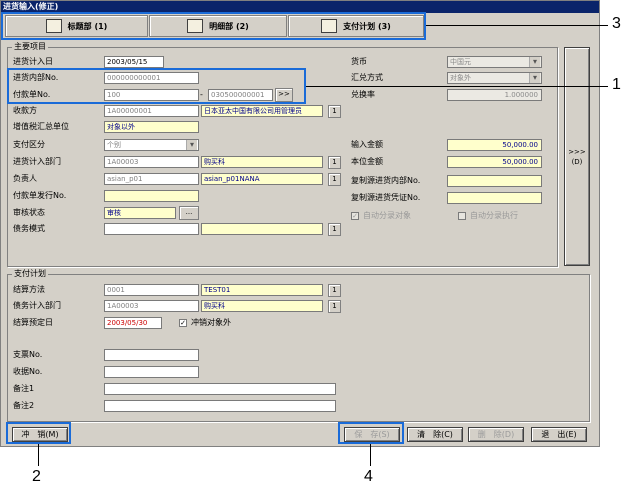 This screenshot has height=494, width=630. Describe the element at coordinates (29, 144) in the screenshot. I see `payment-cat-label: 支付区分` at that location.